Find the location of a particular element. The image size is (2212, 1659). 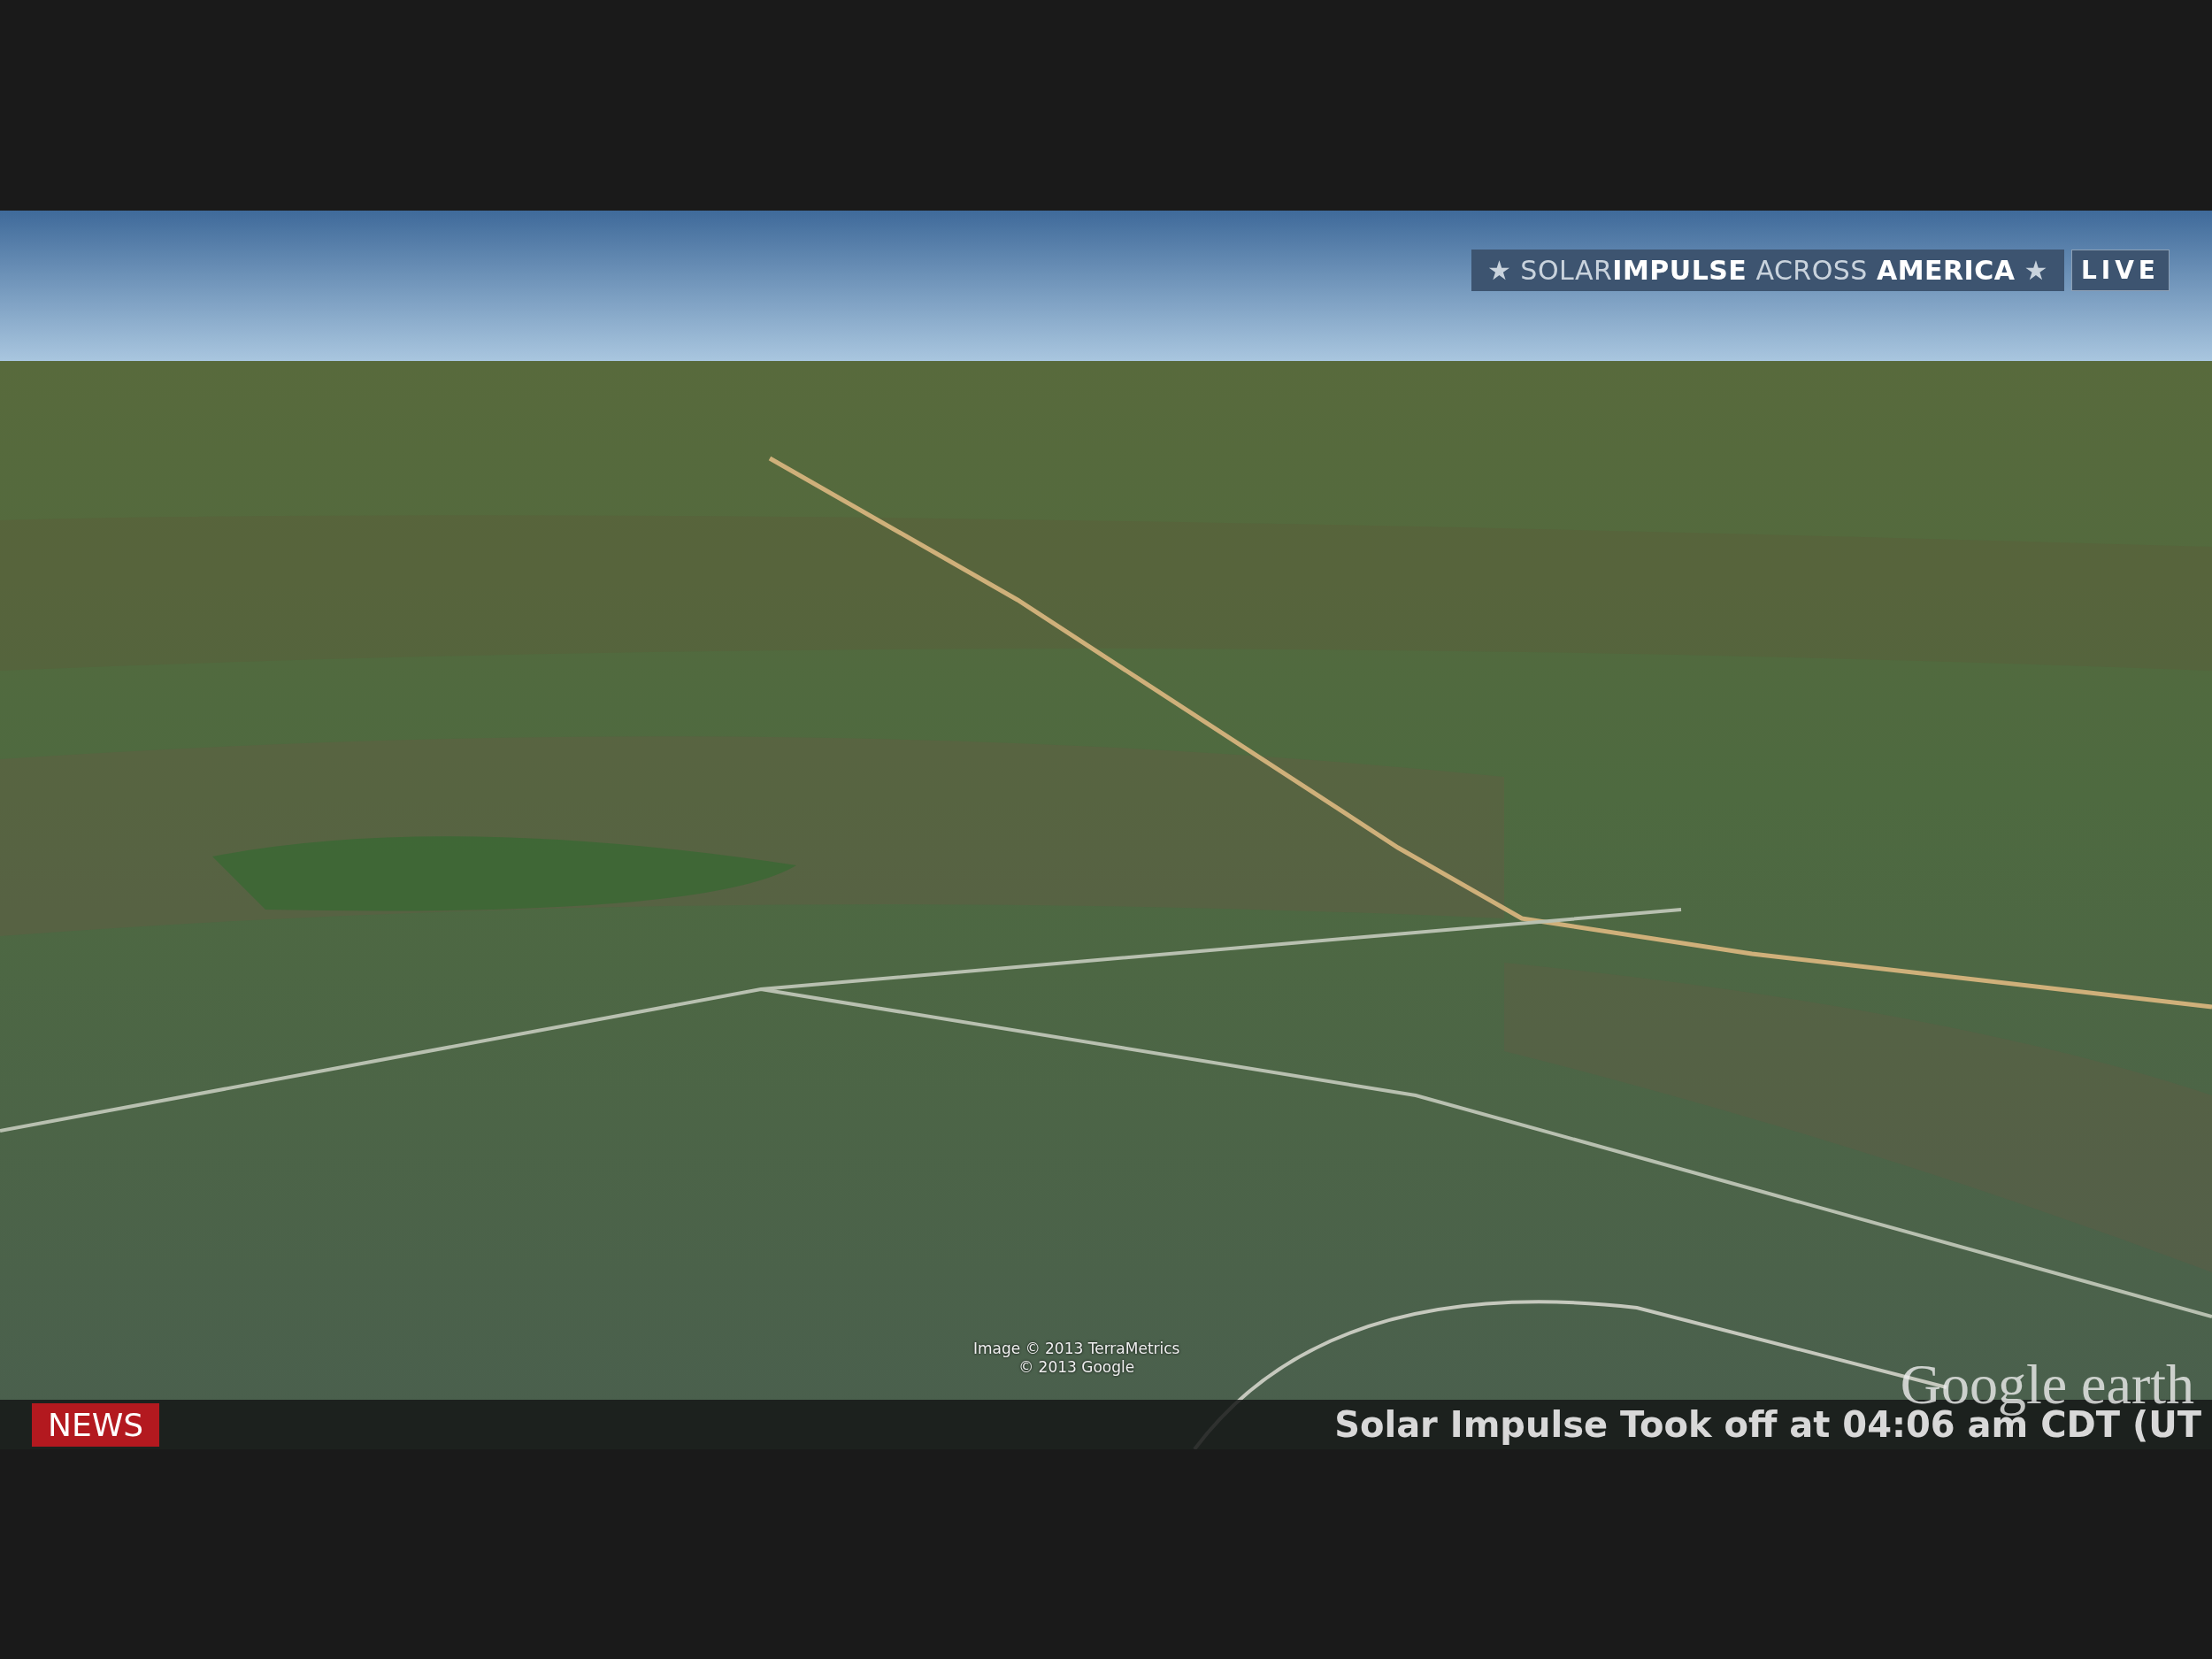

live-badge: LIVE is located at coordinates (2120, 270).